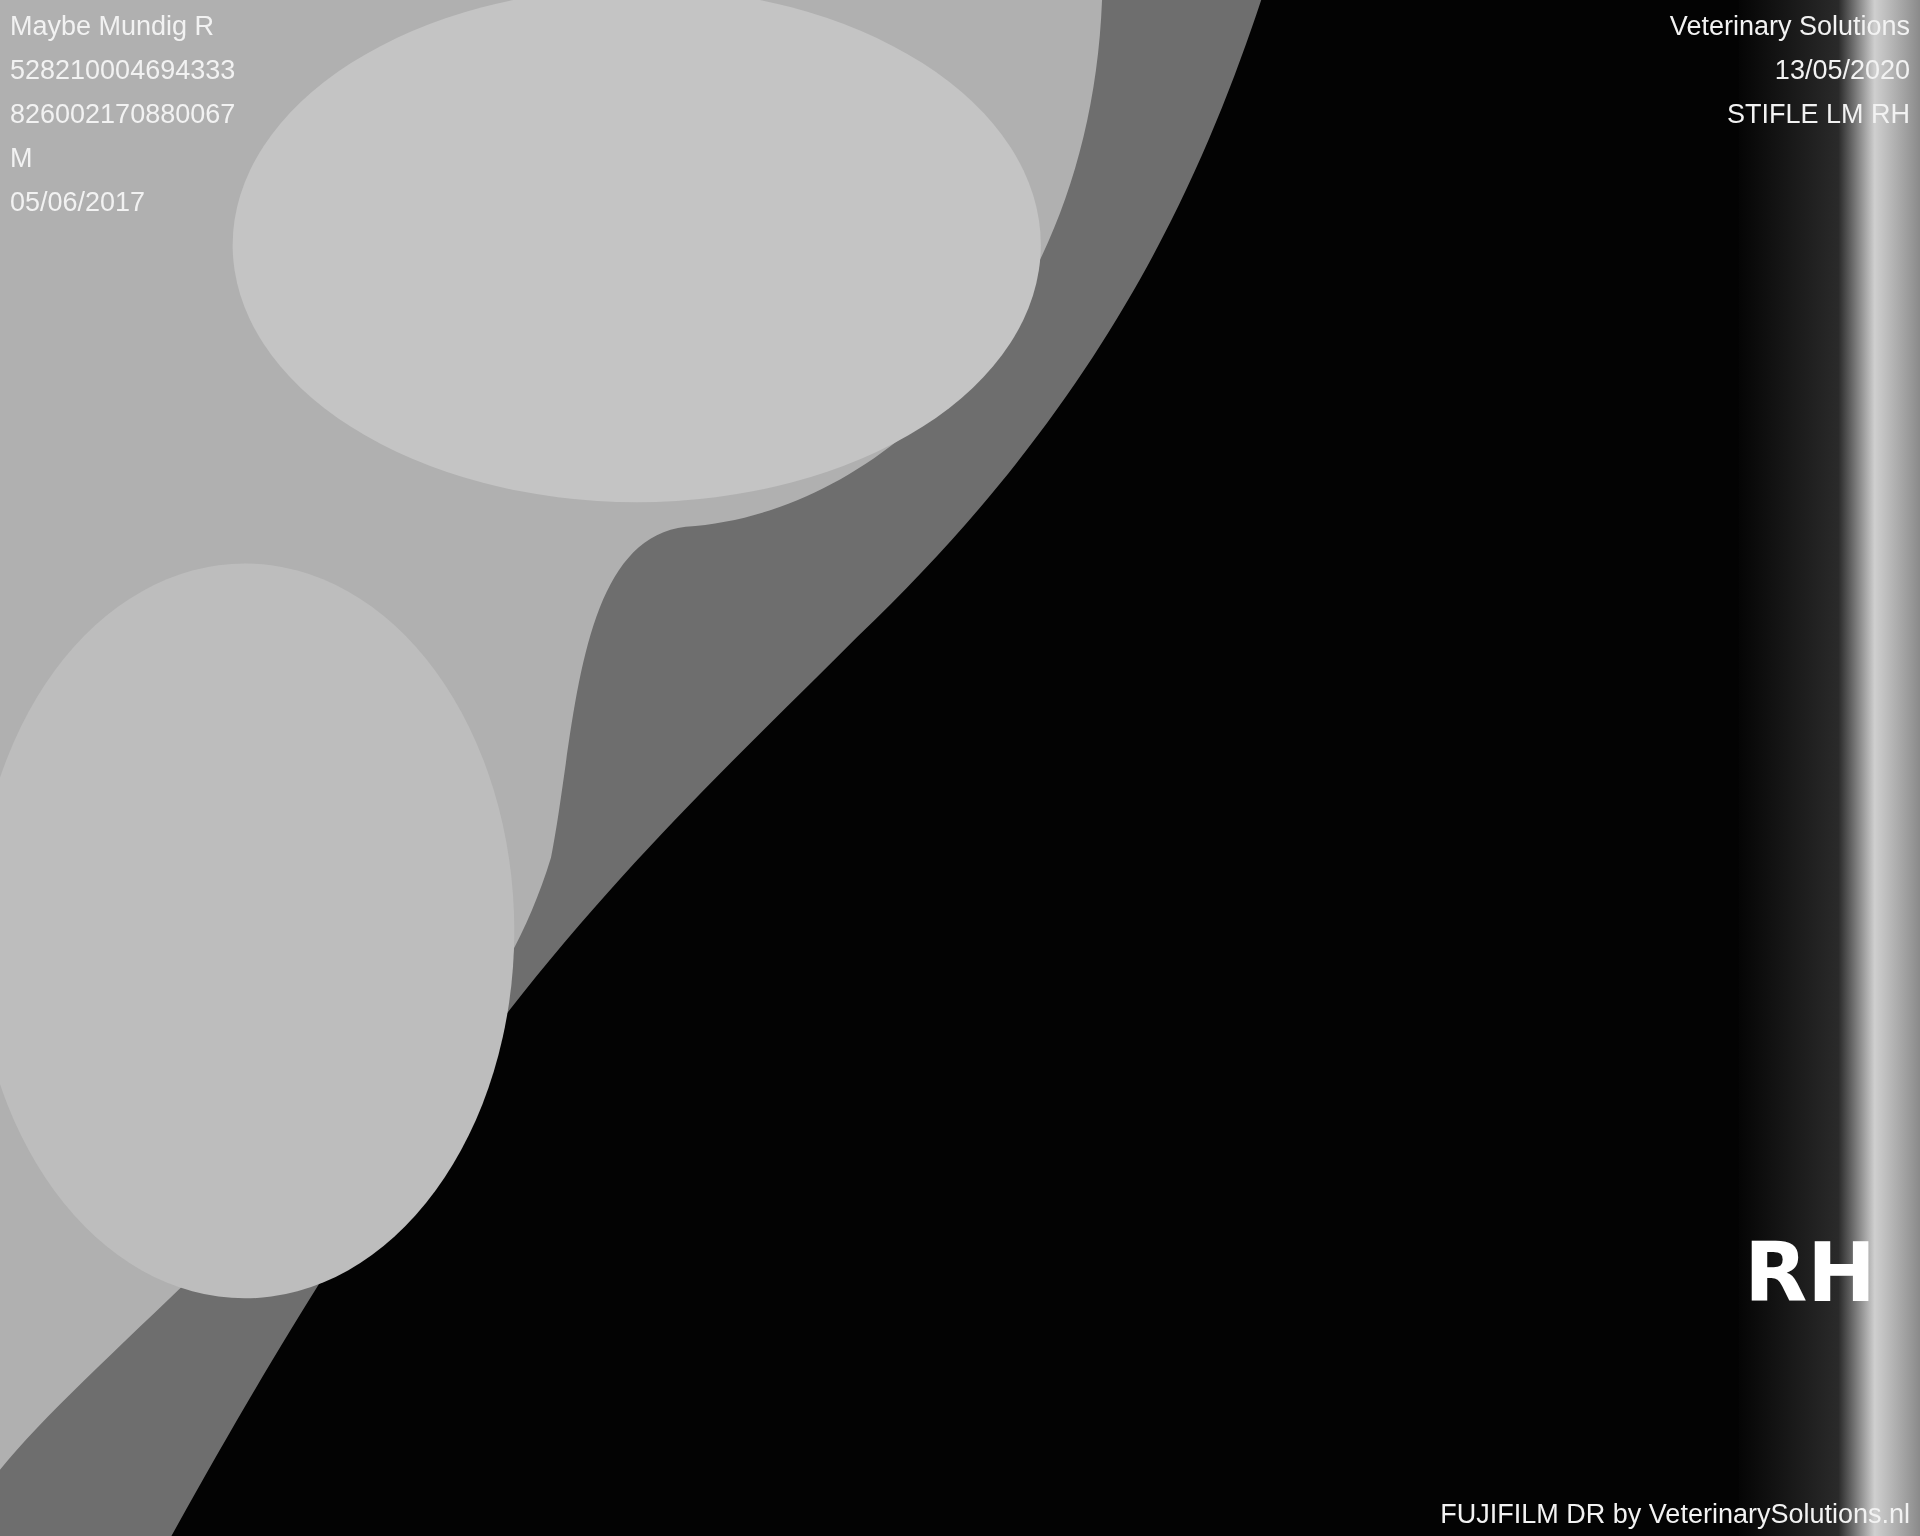  What do you see at coordinates (112, 26) in the screenshot?
I see `patient-info-text: Maybe Mundig R` at bounding box center [112, 26].